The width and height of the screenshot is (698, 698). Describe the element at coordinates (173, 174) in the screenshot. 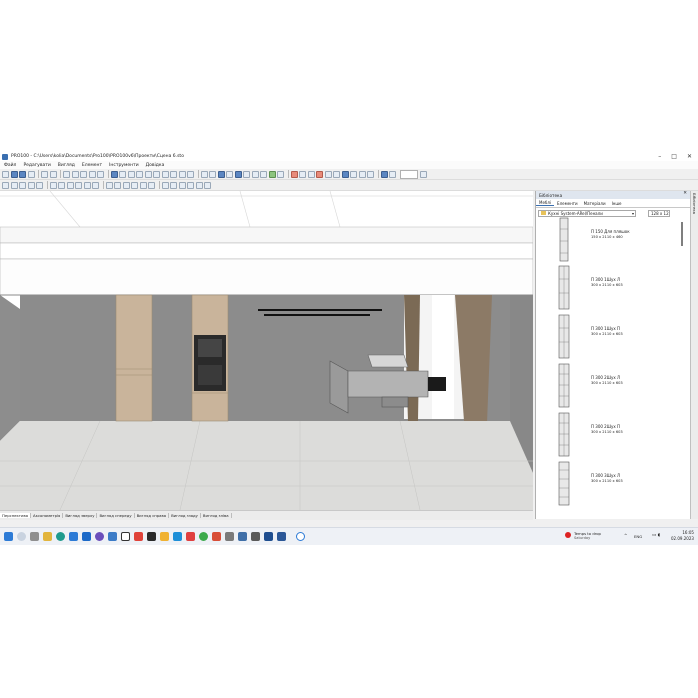

I see `report-icon` at that location.